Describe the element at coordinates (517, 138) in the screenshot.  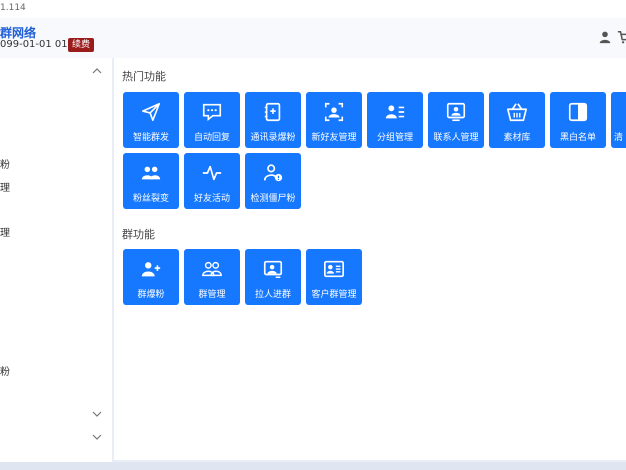
I see `tile-label: 素材库` at that location.